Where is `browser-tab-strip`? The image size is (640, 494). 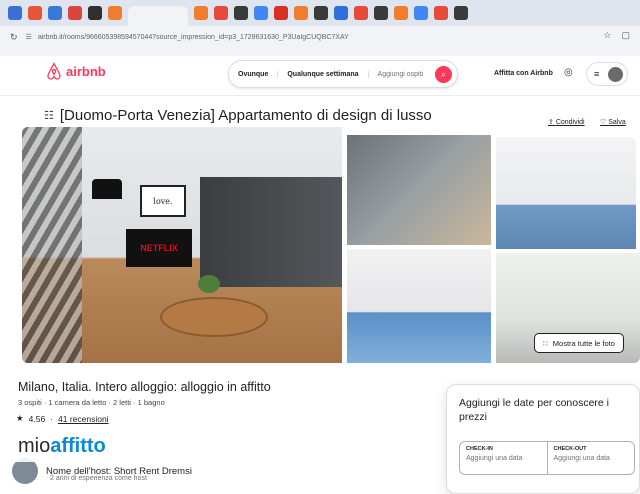
browser-tab-strip is located at coordinates (320, 13).